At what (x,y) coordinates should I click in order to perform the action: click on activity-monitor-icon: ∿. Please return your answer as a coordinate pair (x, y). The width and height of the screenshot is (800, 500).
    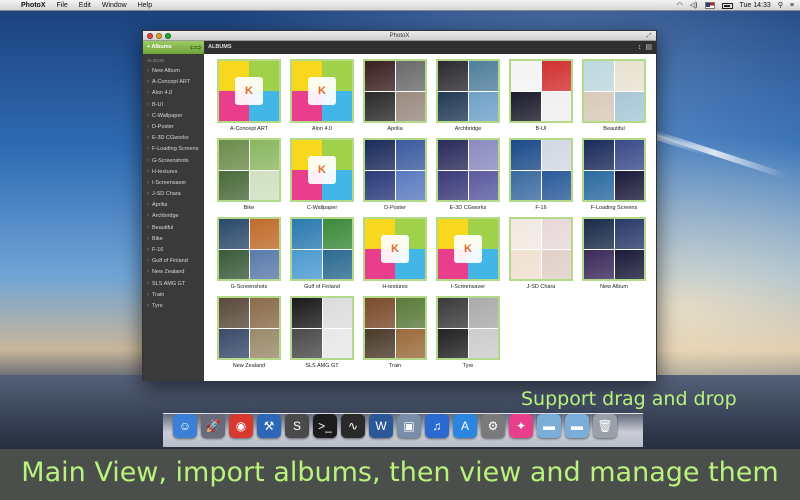
    Looking at the image, I should click on (353, 426).